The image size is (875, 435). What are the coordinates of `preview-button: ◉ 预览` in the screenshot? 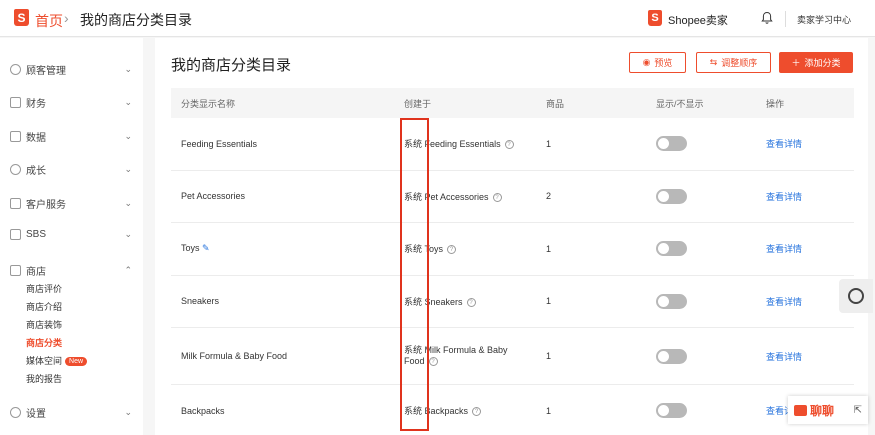 It's located at (657, 62).